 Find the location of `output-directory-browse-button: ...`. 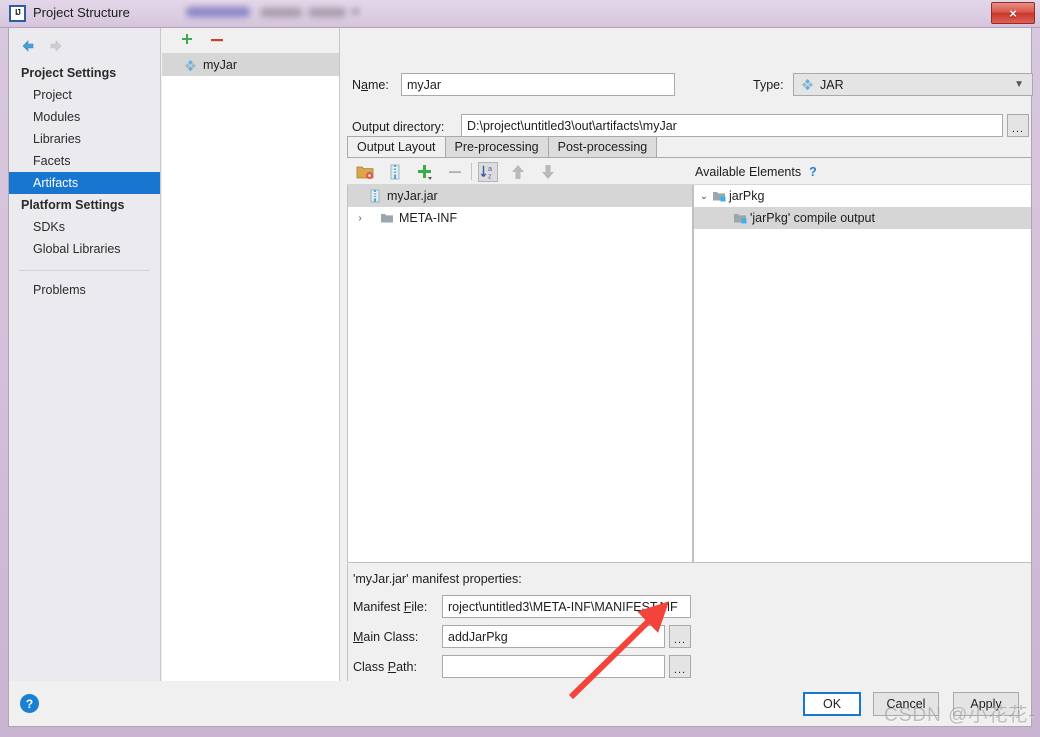

output-directory-browse-button: ... is located at coordinates (1018, 125).